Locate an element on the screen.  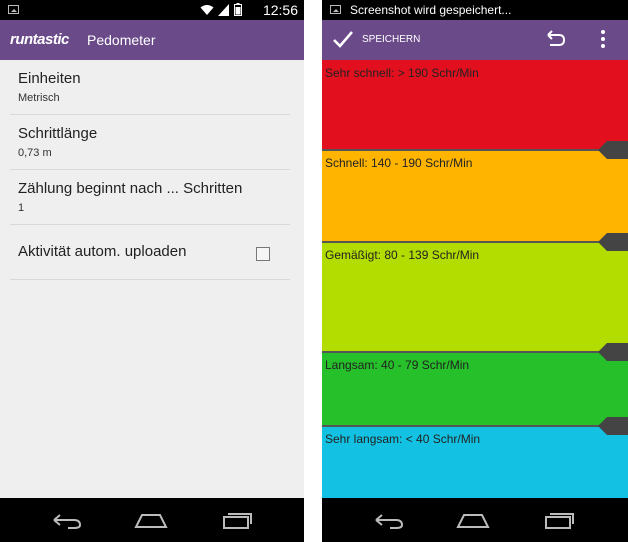
runtastic-logo: runtastic is located at coordinates (39, 39).